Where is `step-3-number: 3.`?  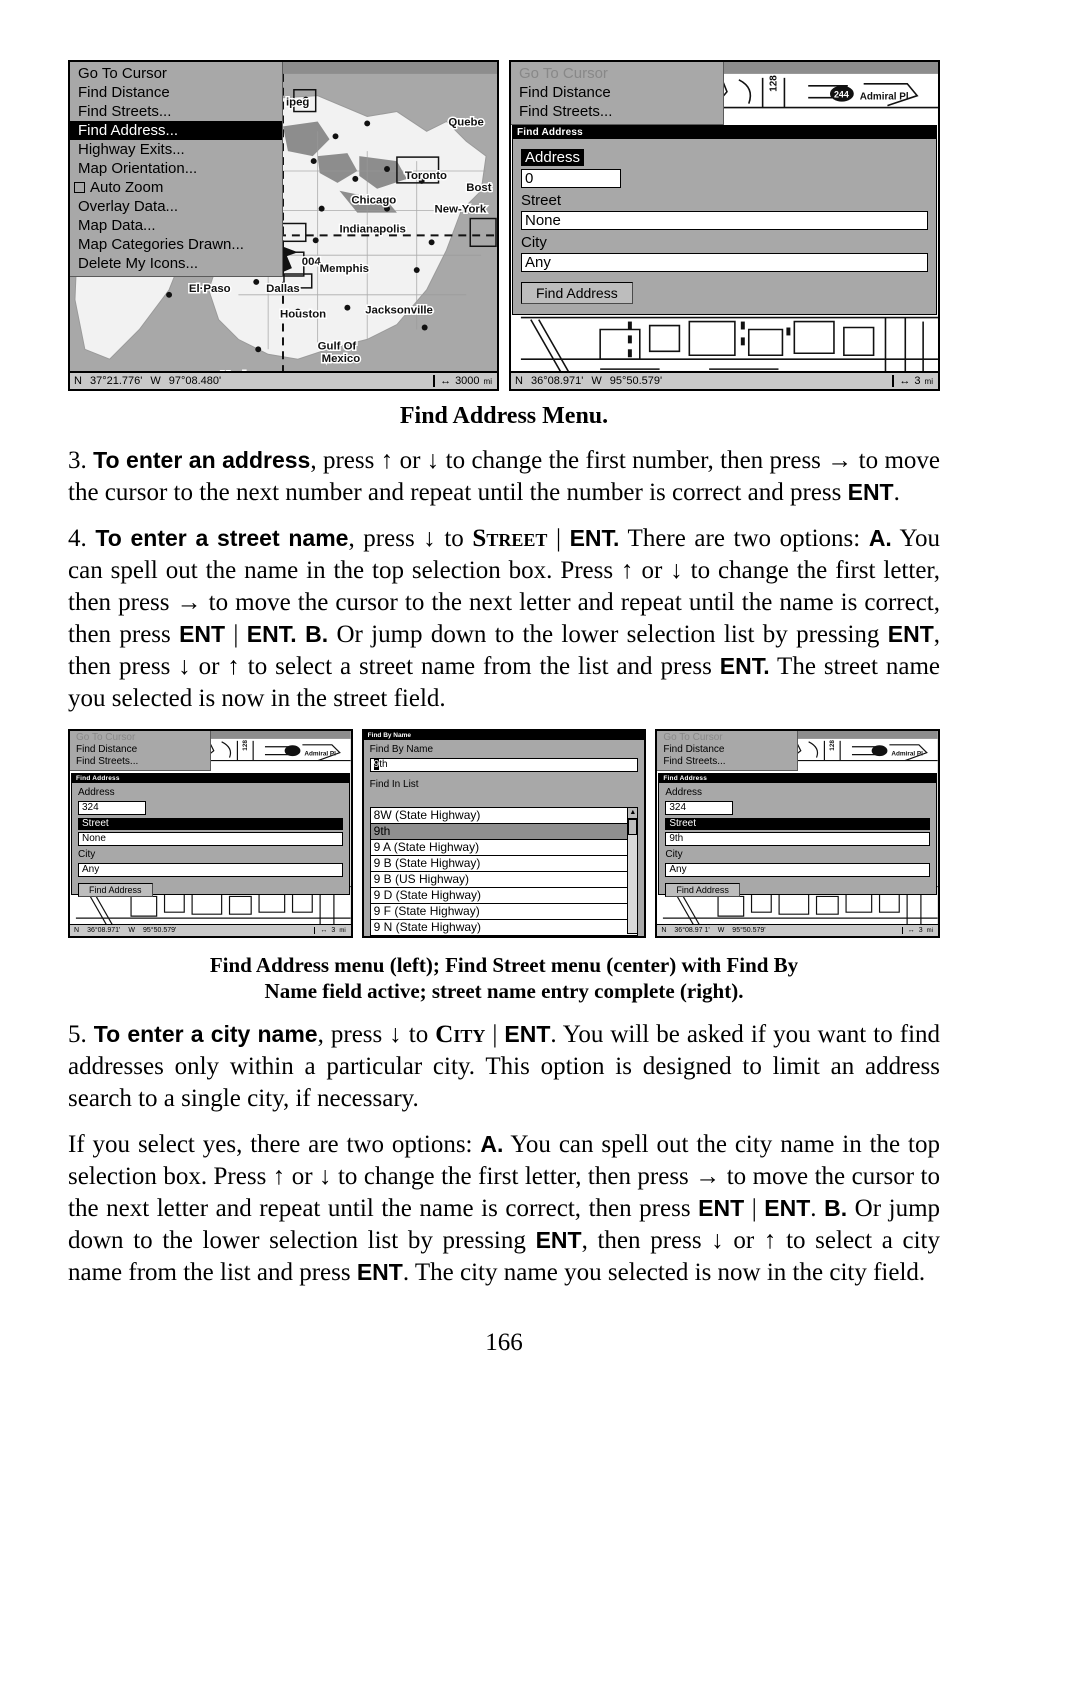
step-3-number: 3. is located at coordinates (77, 460).